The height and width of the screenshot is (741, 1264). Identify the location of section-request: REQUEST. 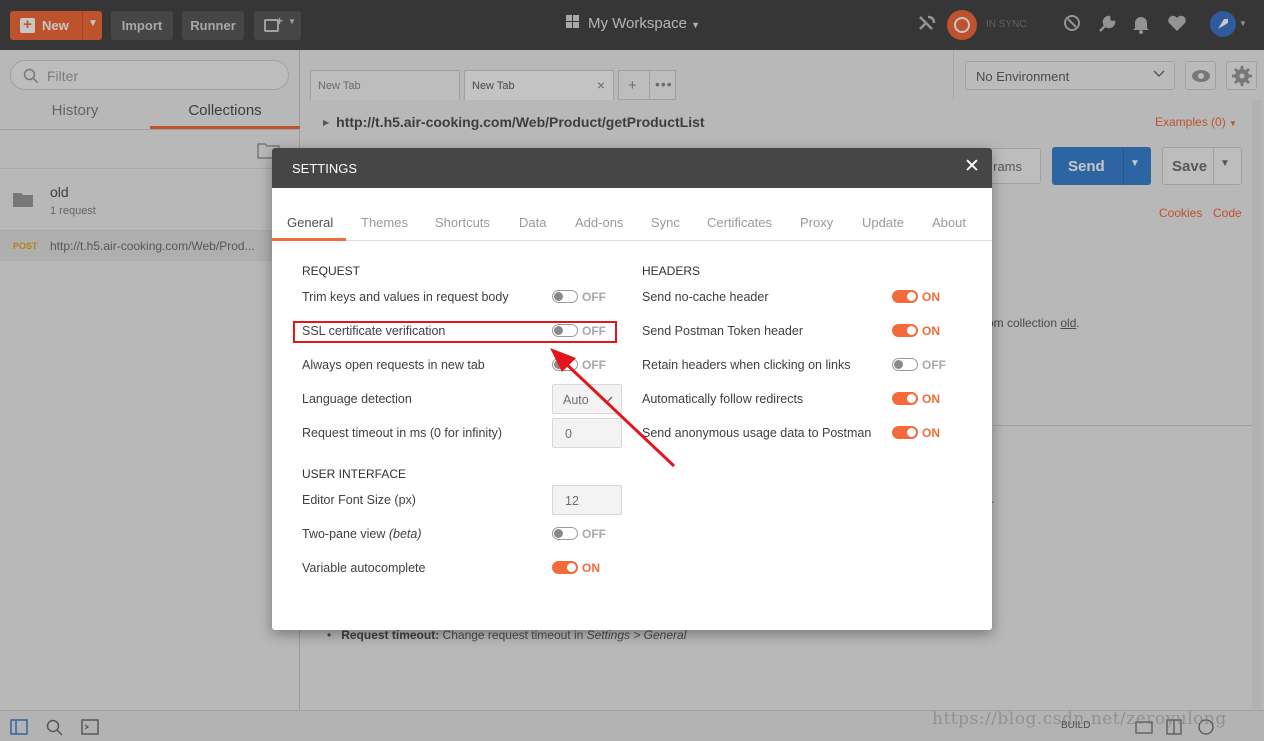
(331, 271).